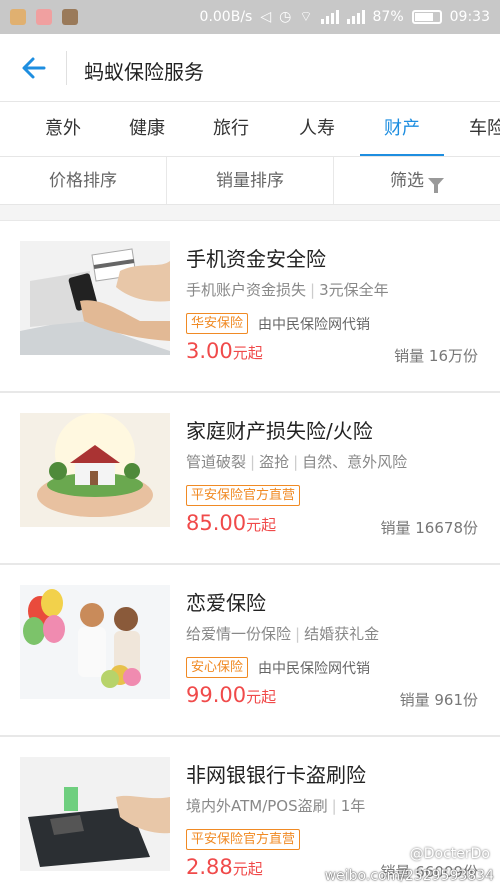 The width and height of the screenshot is (500, 888). I want to click on price-value: 3.00, so click(209, 351).